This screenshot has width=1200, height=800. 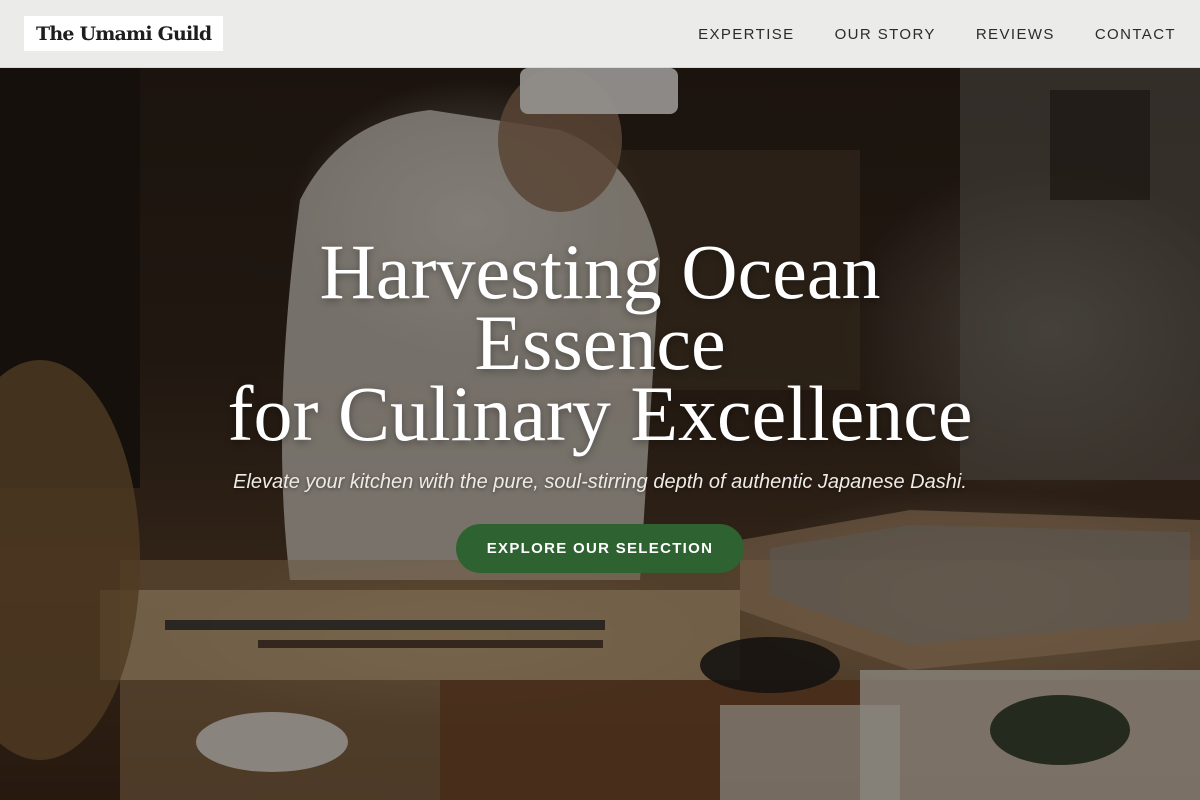 What do you see at coordinates (600, 548) in the screenshot?
I see `explore-selection-button: EXPLORE OUR SELECTION` at bounding box center [600, 548].